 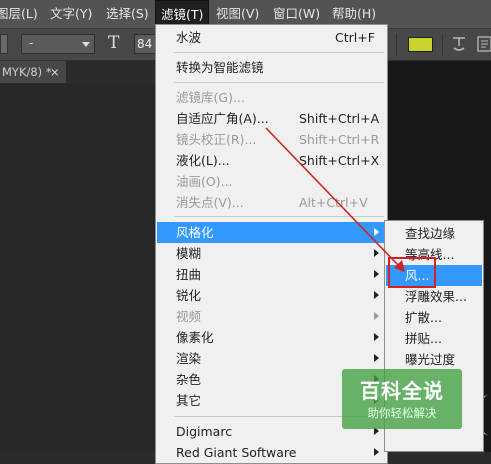 What do you see at coordinates (402, 413) in the screenshot?
I see `watermark-subtitle: 助你轻松解决` at bounding box center [402, 413].